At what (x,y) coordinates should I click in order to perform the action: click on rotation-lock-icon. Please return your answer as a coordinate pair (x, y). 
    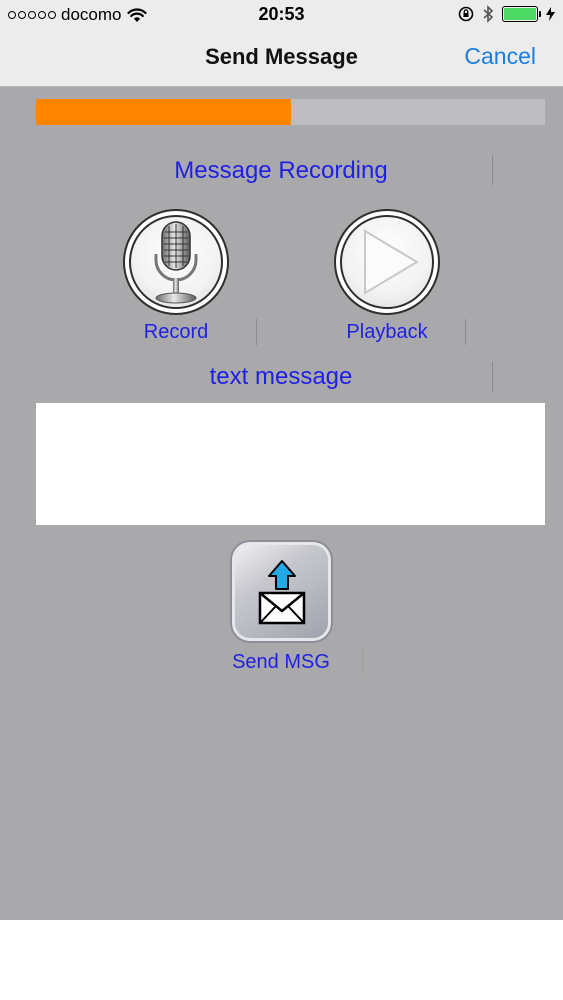
    Looking at the image, I should click on (466, 14).